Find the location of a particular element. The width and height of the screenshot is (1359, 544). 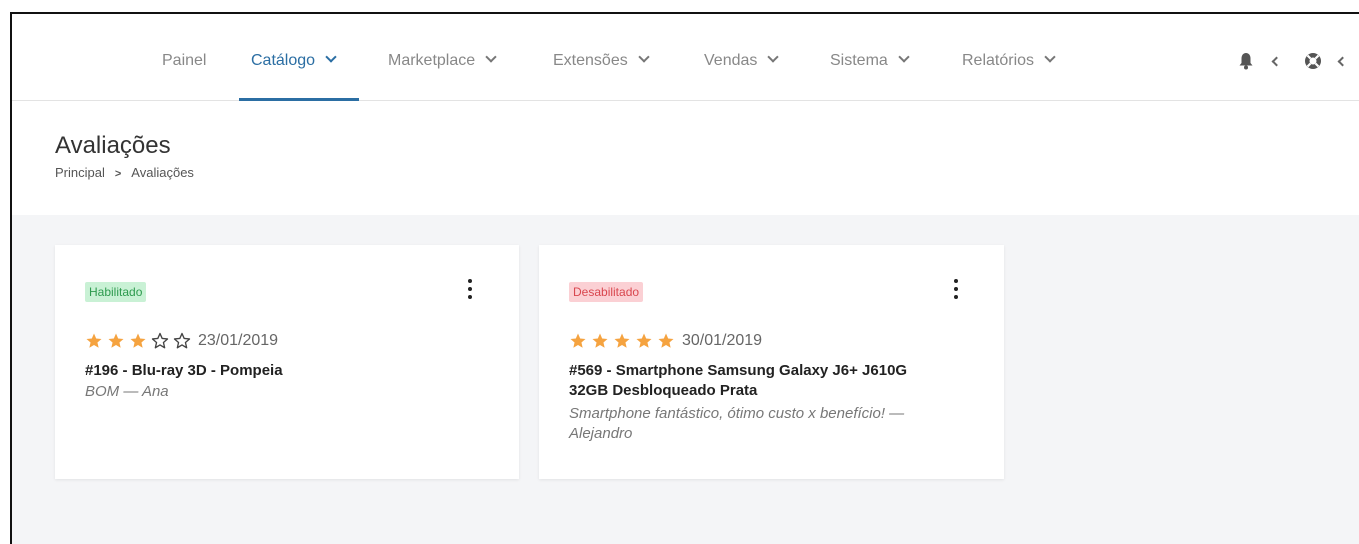

review-date: 30/01/2019 is located at coordinates (722, 340).